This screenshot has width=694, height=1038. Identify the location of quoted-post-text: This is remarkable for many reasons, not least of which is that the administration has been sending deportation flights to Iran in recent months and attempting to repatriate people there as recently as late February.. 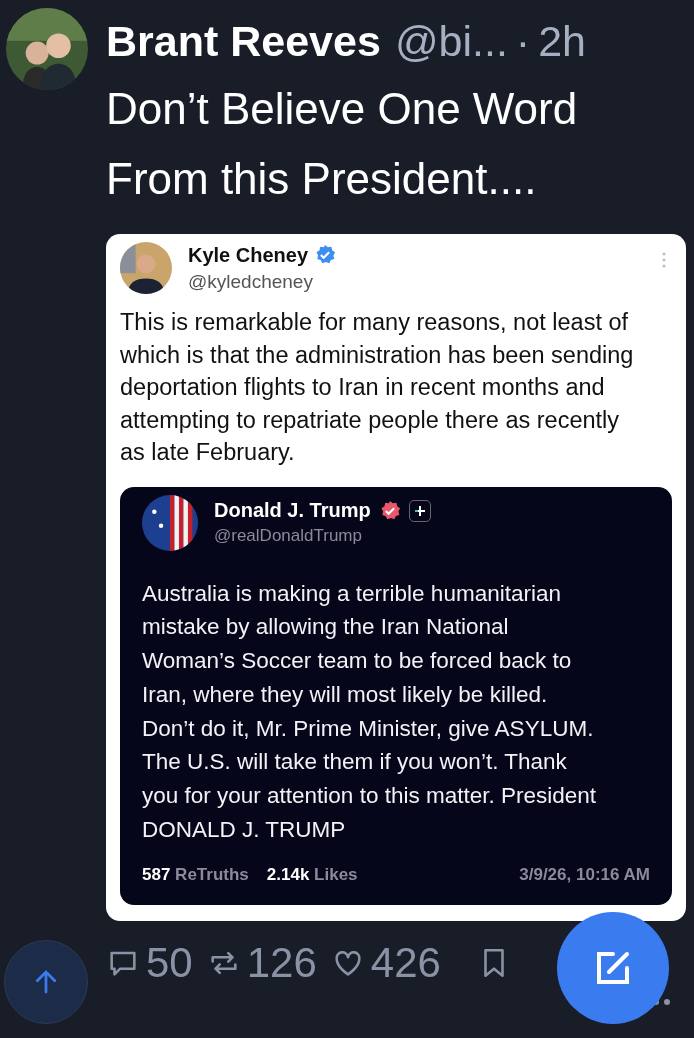
(377, 387).